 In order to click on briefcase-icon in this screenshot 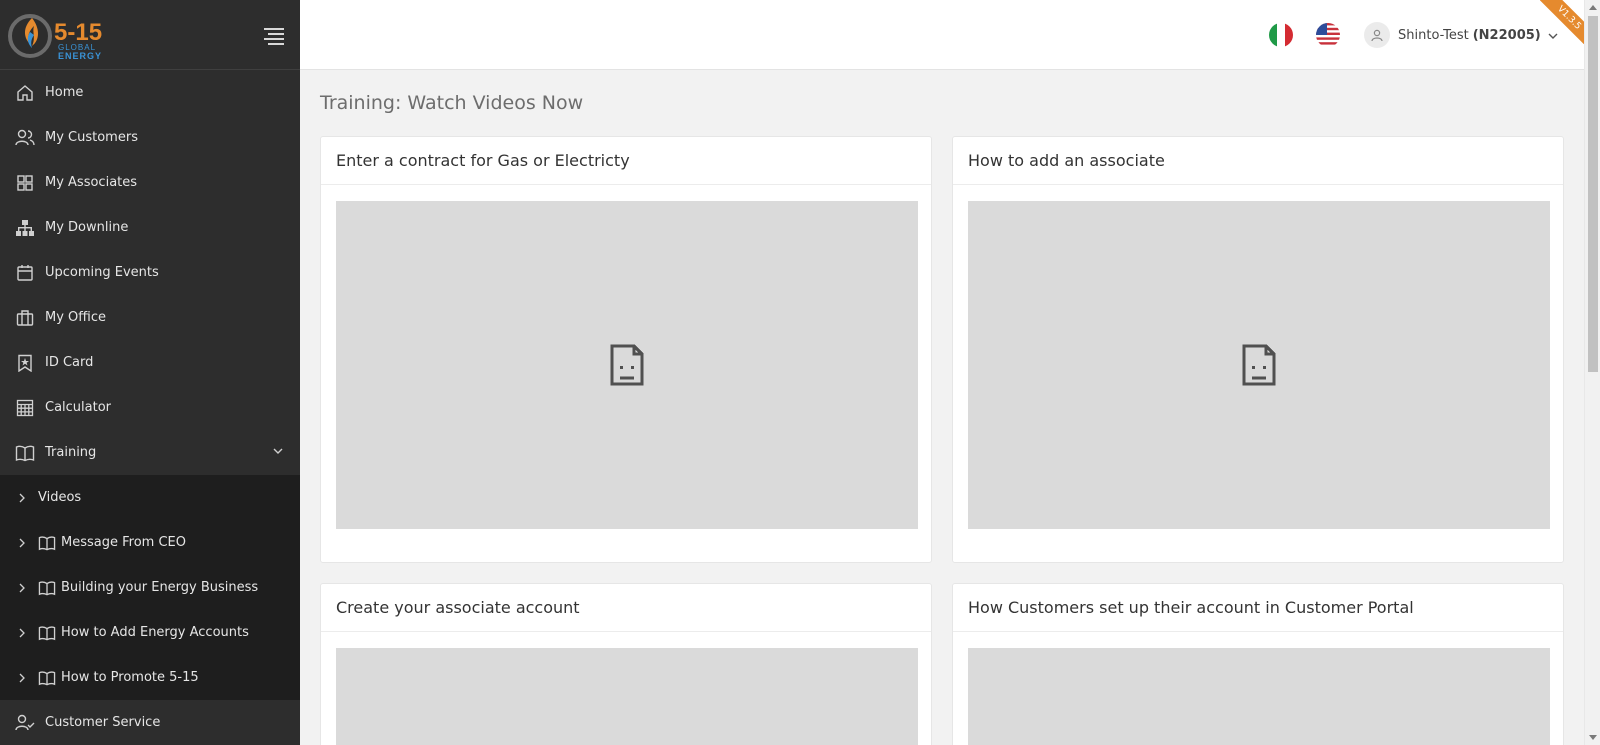, I will do `click(25, 318)`.